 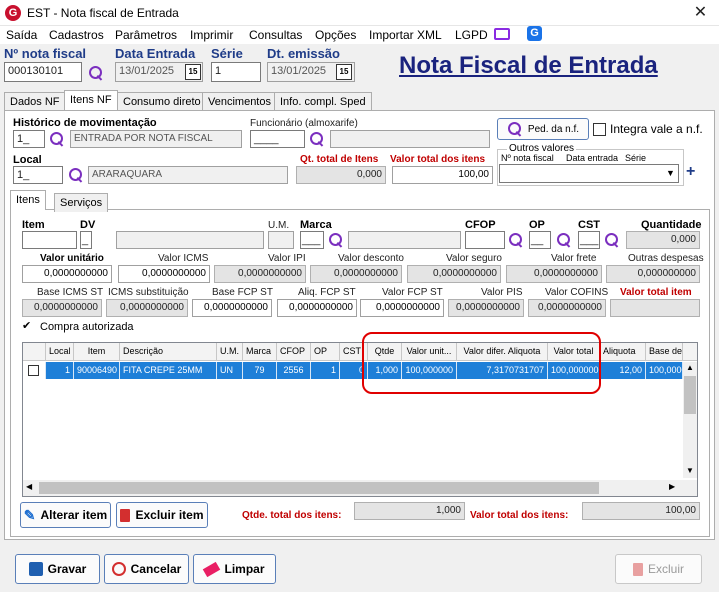 What do you see at coordinates (91, 100) in the screenshot?
I see `tab-itens-nf: Itens NF` at bounding box center [91, 100].